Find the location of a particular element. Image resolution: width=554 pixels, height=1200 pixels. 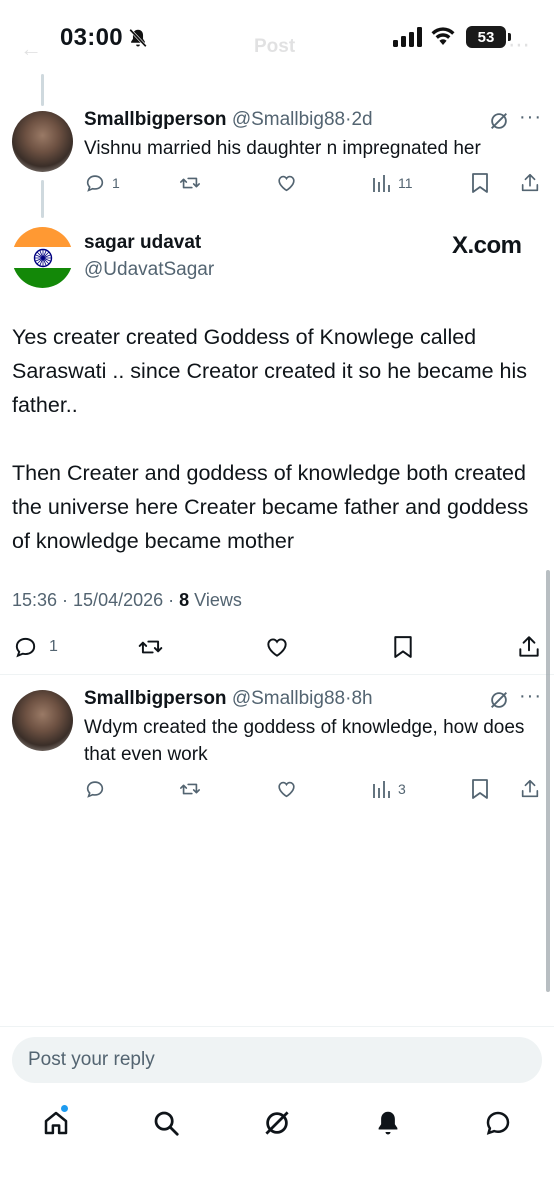

nav-search is located at coordinates (166, 1123).